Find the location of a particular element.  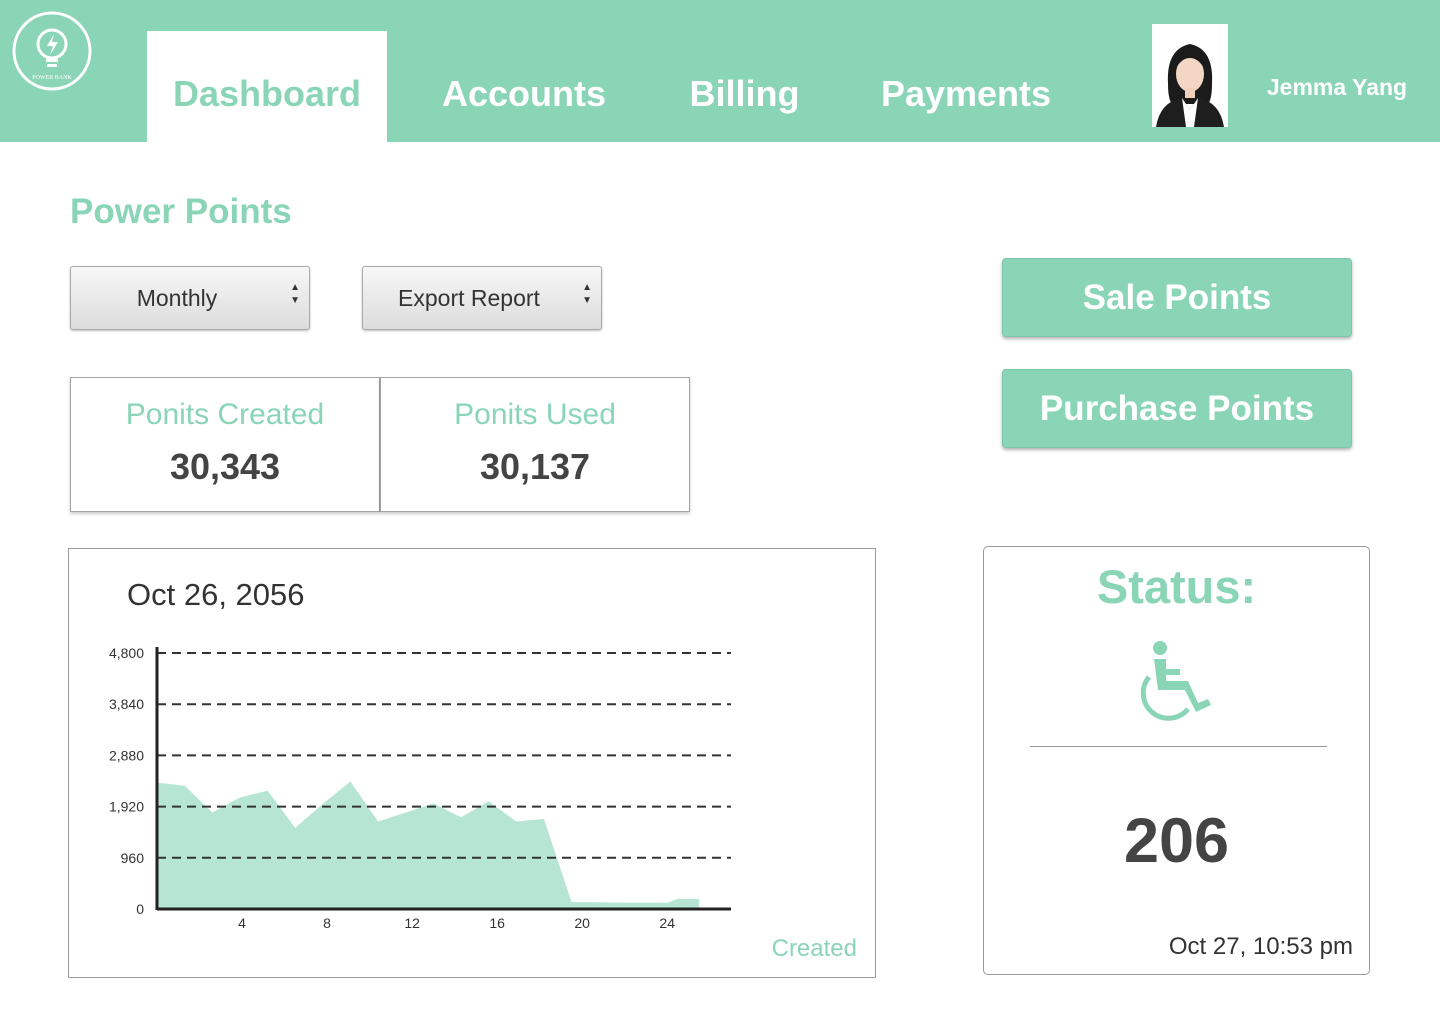

legend-entry-created: Created is located at coordinates (814, 948).